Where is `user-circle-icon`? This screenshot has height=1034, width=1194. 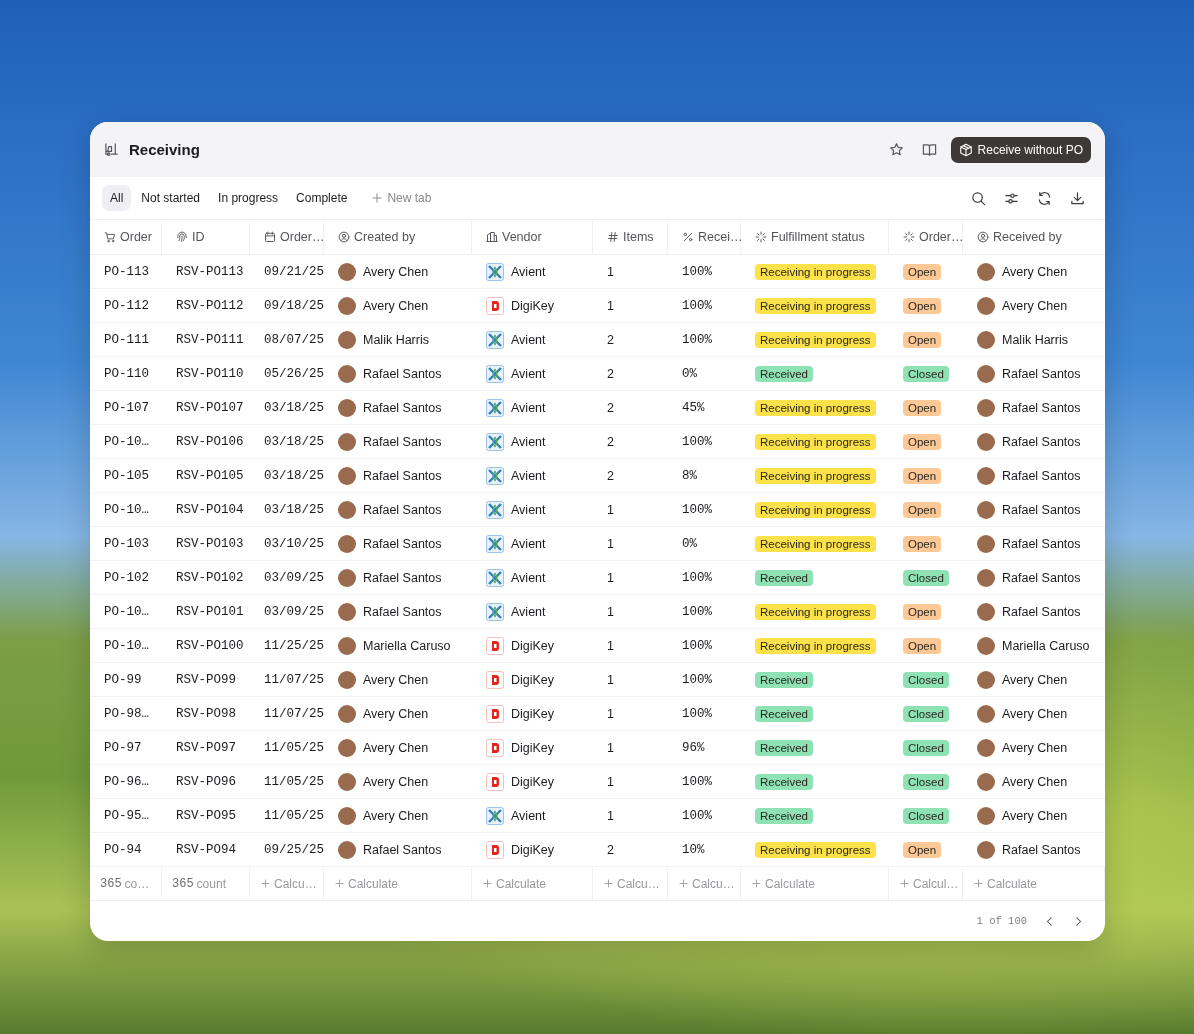
user-circle-icon is located at coordinates (983, 237).